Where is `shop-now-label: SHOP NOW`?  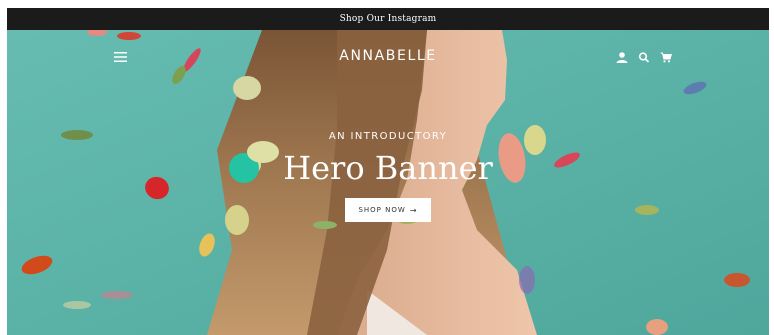 shop-now-label: SHOP NOW is located at coordinates (382, 210).